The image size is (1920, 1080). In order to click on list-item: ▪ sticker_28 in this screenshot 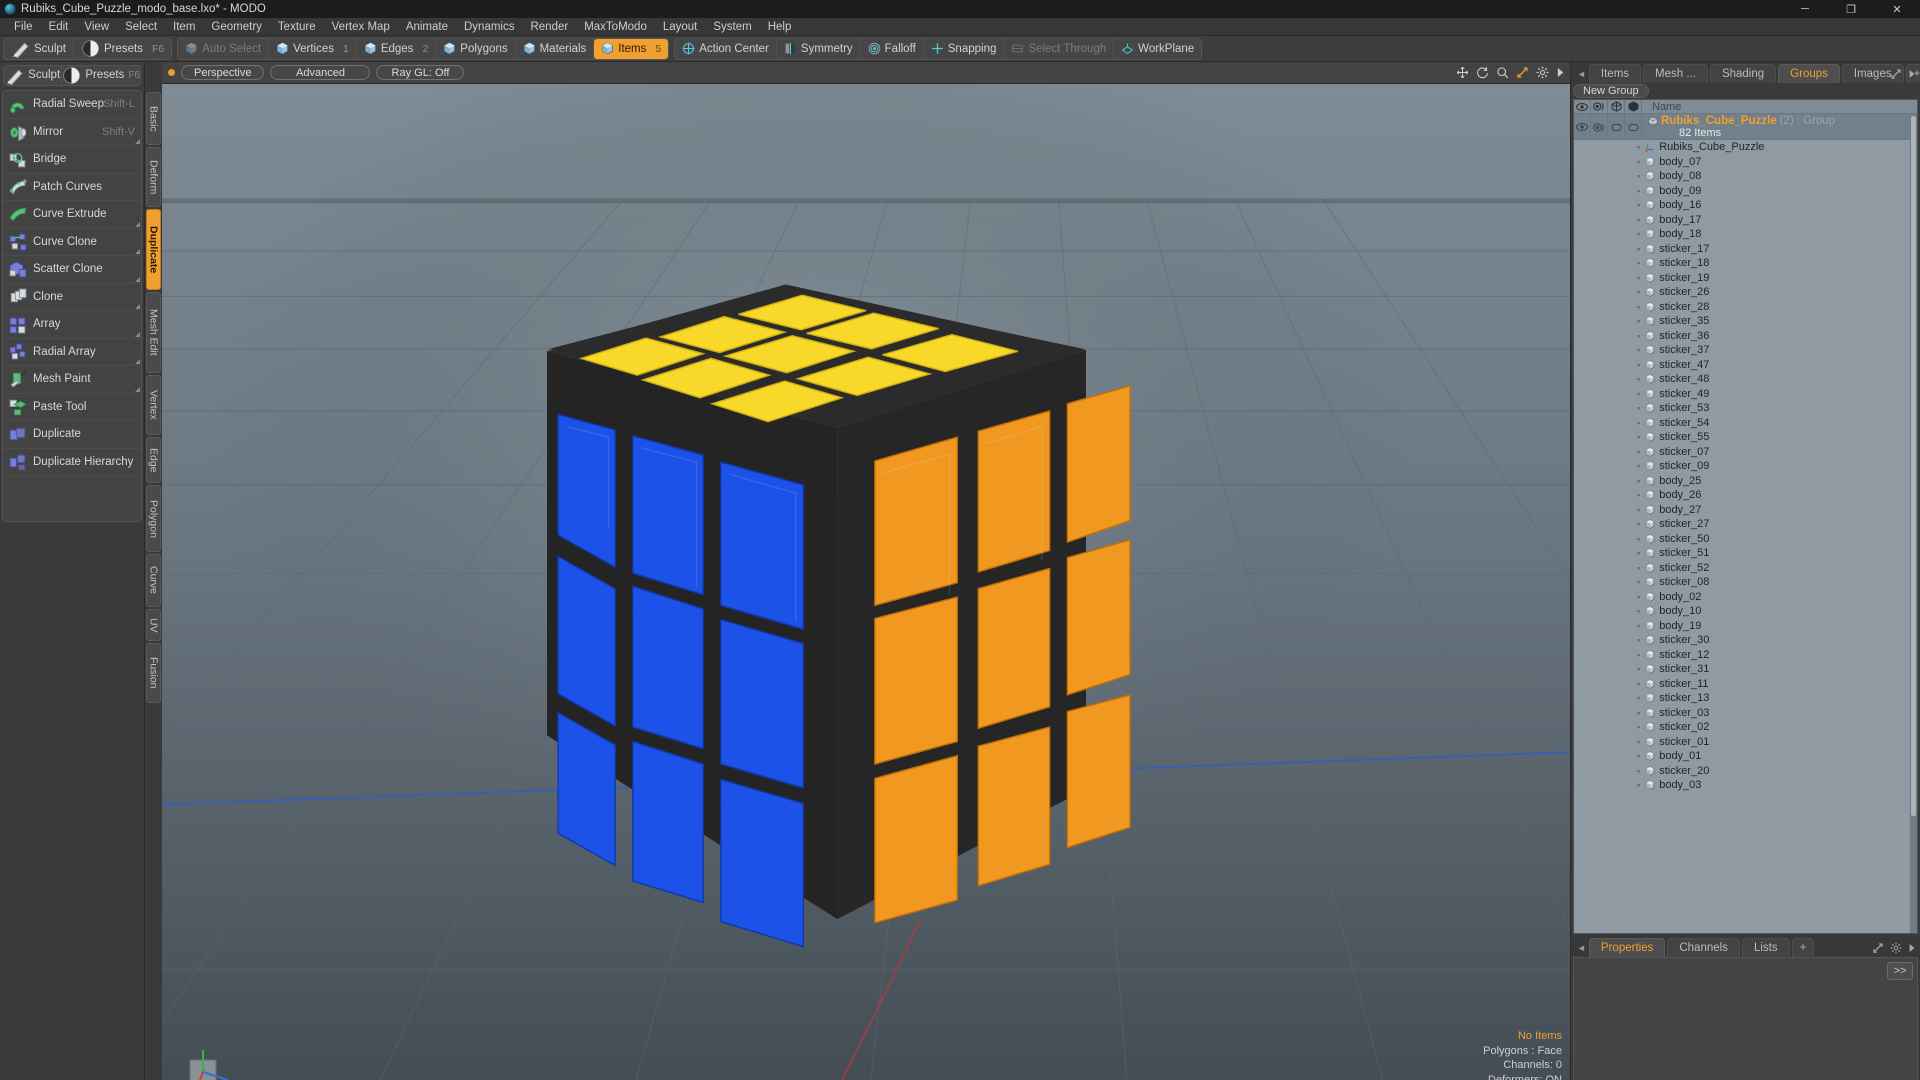, I will do `click(1745, 307)`.